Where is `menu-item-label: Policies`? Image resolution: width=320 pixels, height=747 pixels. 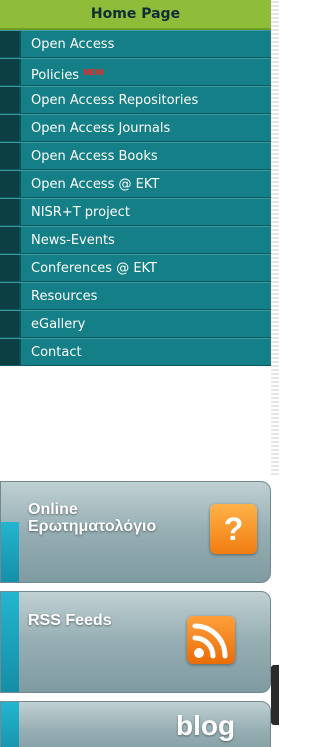
menu-item-label: Policies is located at coordinates (55, 75).